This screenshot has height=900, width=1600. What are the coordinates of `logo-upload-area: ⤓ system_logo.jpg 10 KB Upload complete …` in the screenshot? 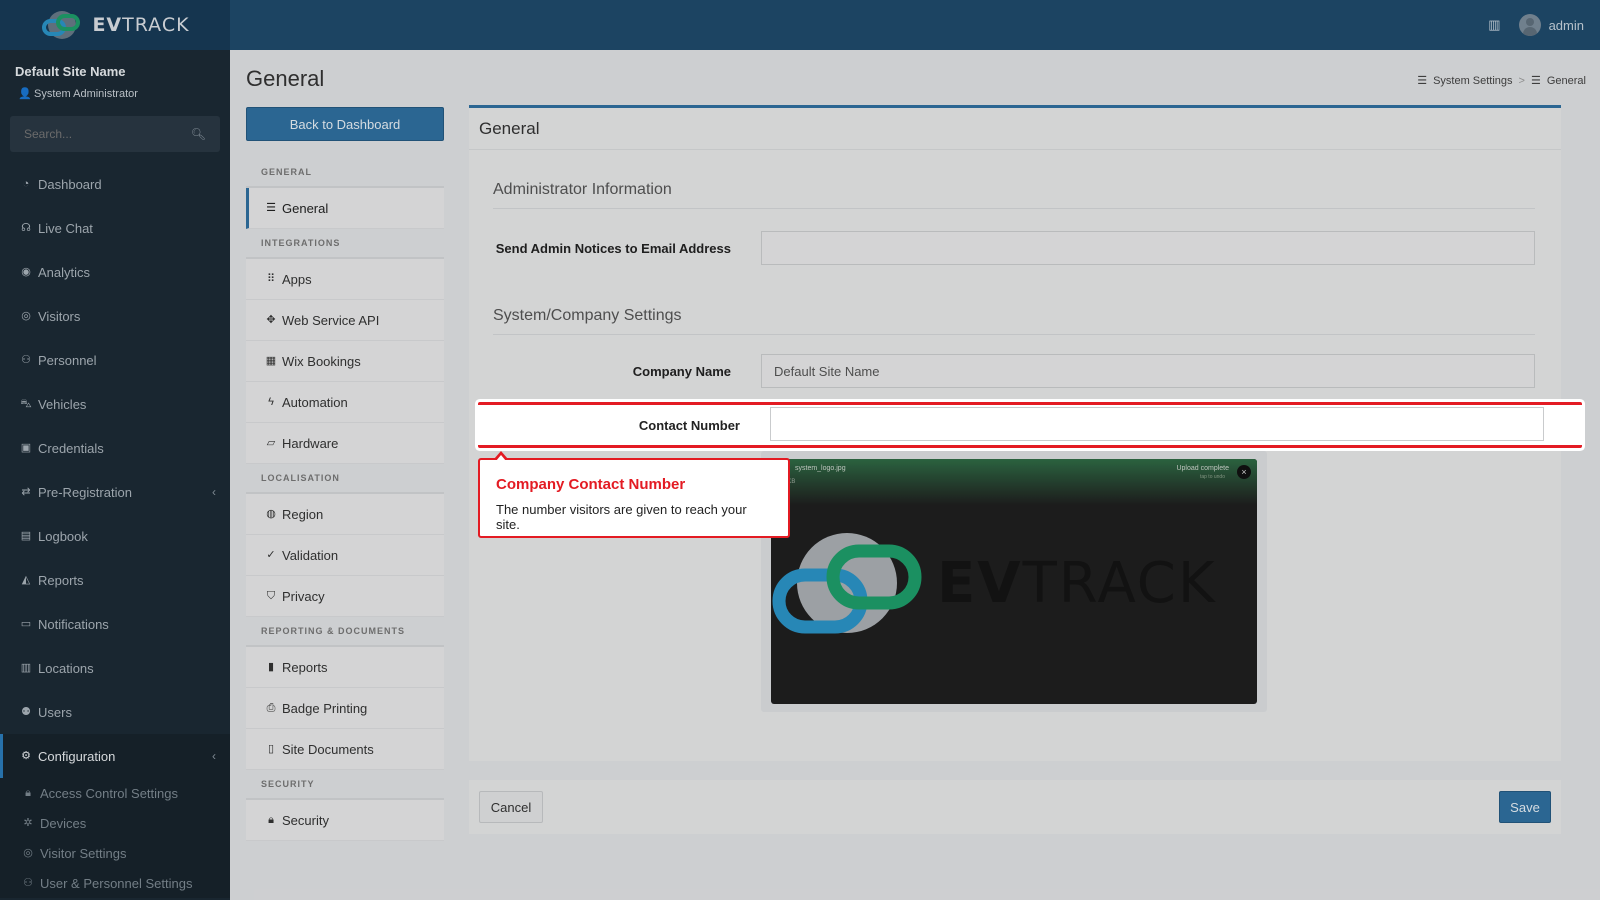 It's located at (1014, 581).